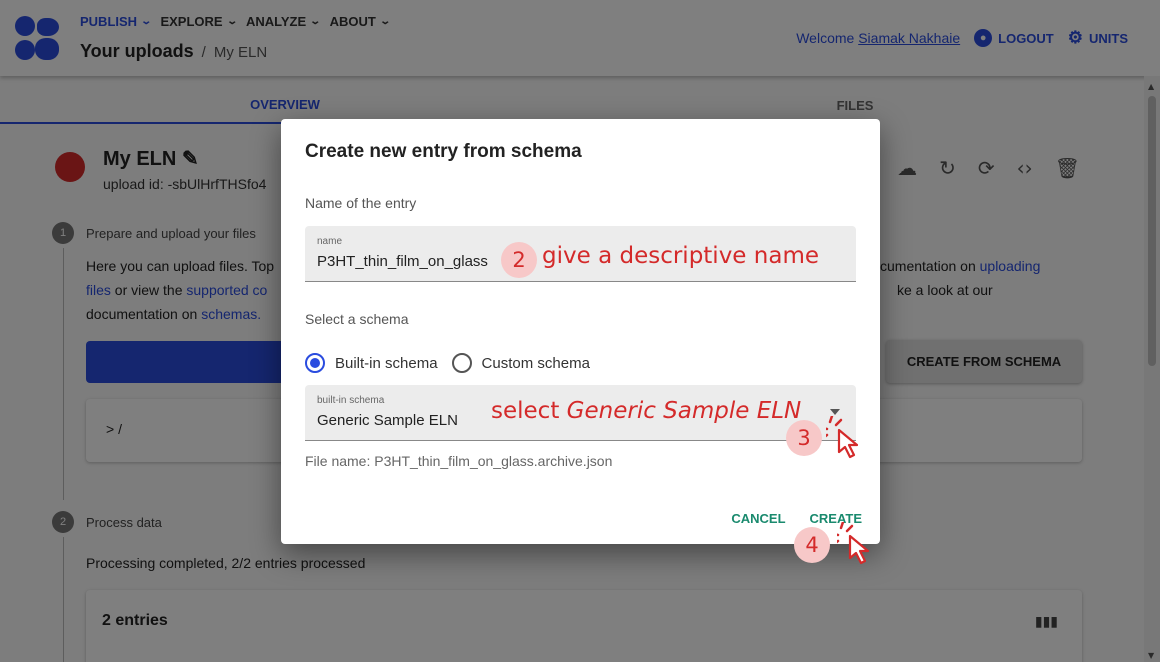 Image resolution: width=1160 pixels, height=662 pixels. What do you see at coordinates (330, 241) in the screenshot?
I see `name-field-label: name` at bounding box center [330, 241].